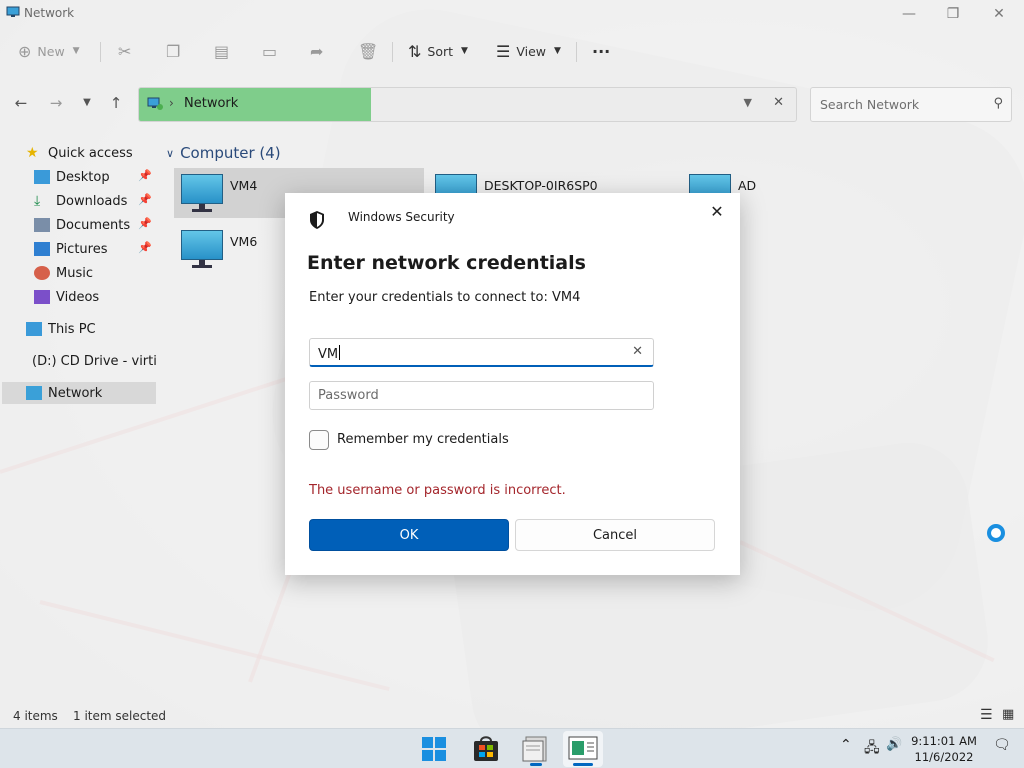  I want to click on maximize-button: ❐, so click(953, 14).